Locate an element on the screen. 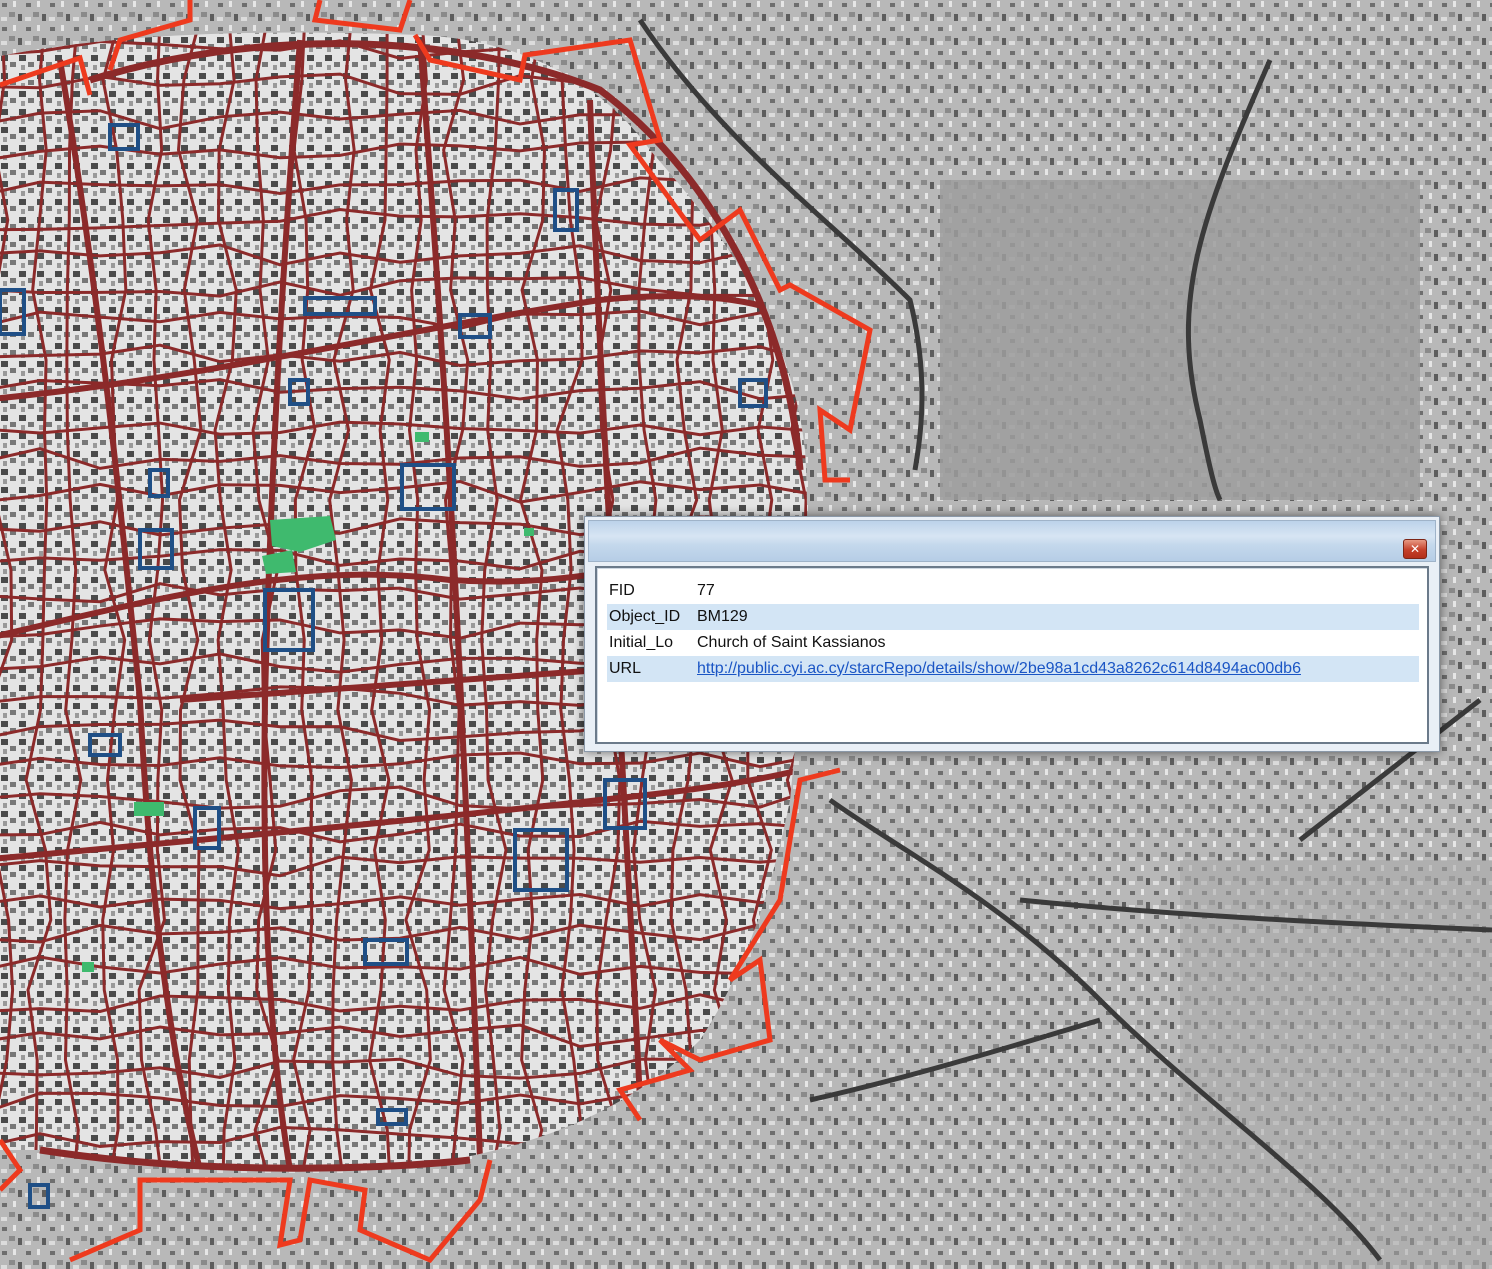 Image resolution: width=1492 pixels, height=1269 pixels. field-value: BM129 is located at coordinates (1057, 617).